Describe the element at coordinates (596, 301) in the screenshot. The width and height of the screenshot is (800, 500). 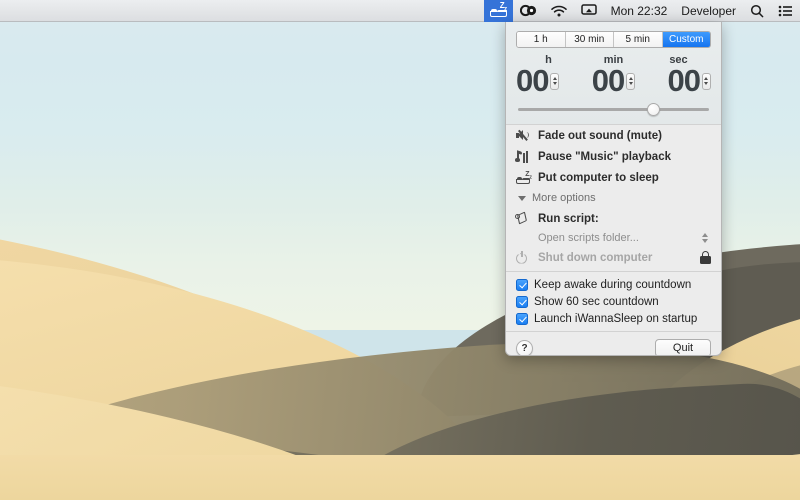
I see `checkbox-label: Show 60 sec countdown` at that location.